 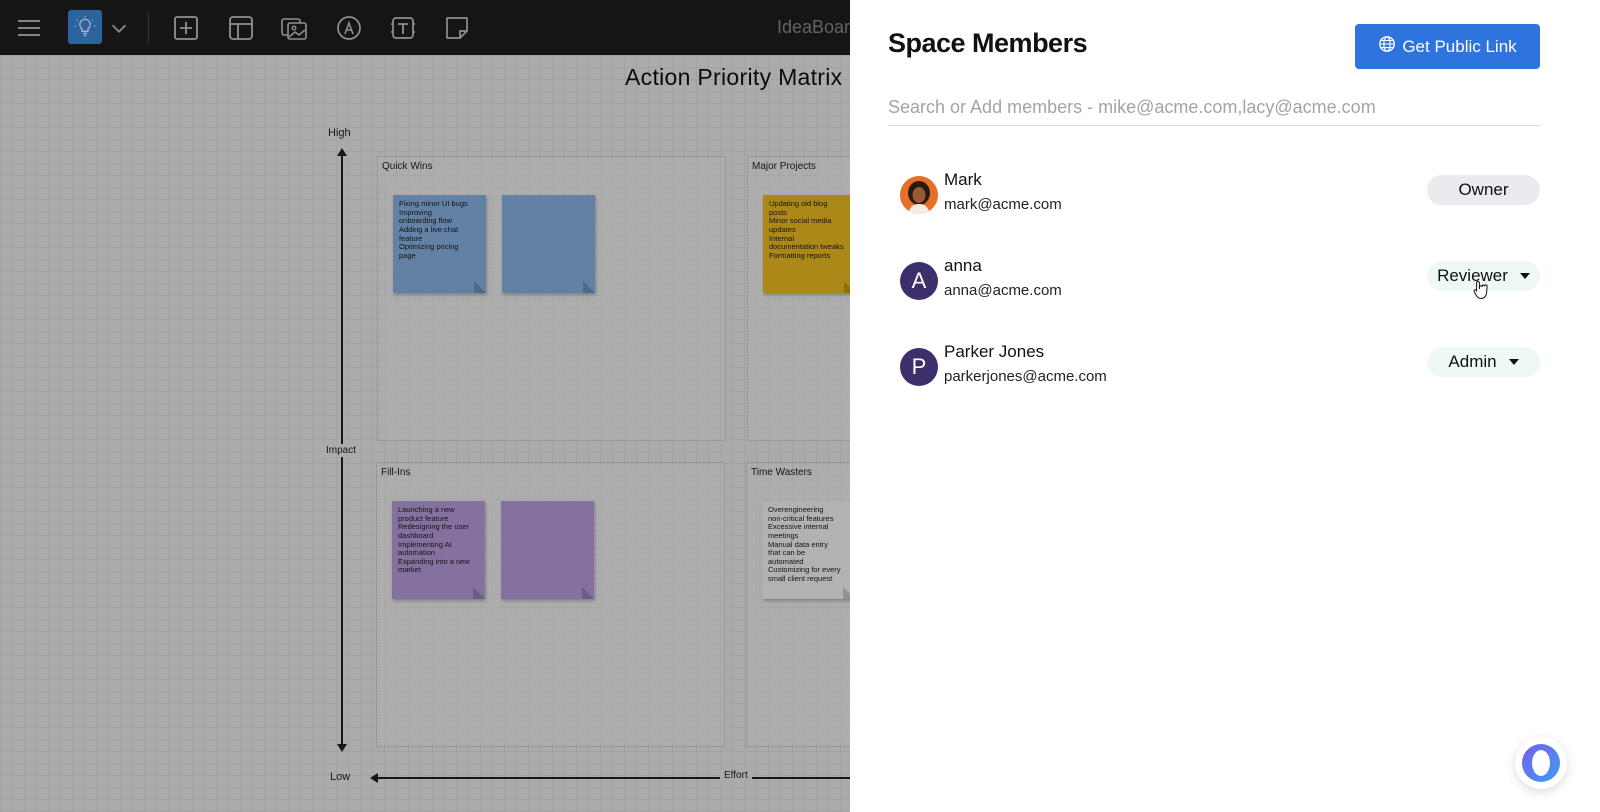 I want to click on member-name: Mark, so click(x=963, y=179).